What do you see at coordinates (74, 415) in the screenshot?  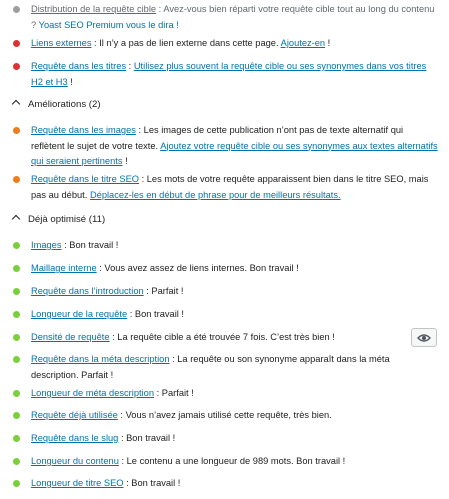 I see `result-link: Requête déjà utilisée` at bounding box center [74, 415].